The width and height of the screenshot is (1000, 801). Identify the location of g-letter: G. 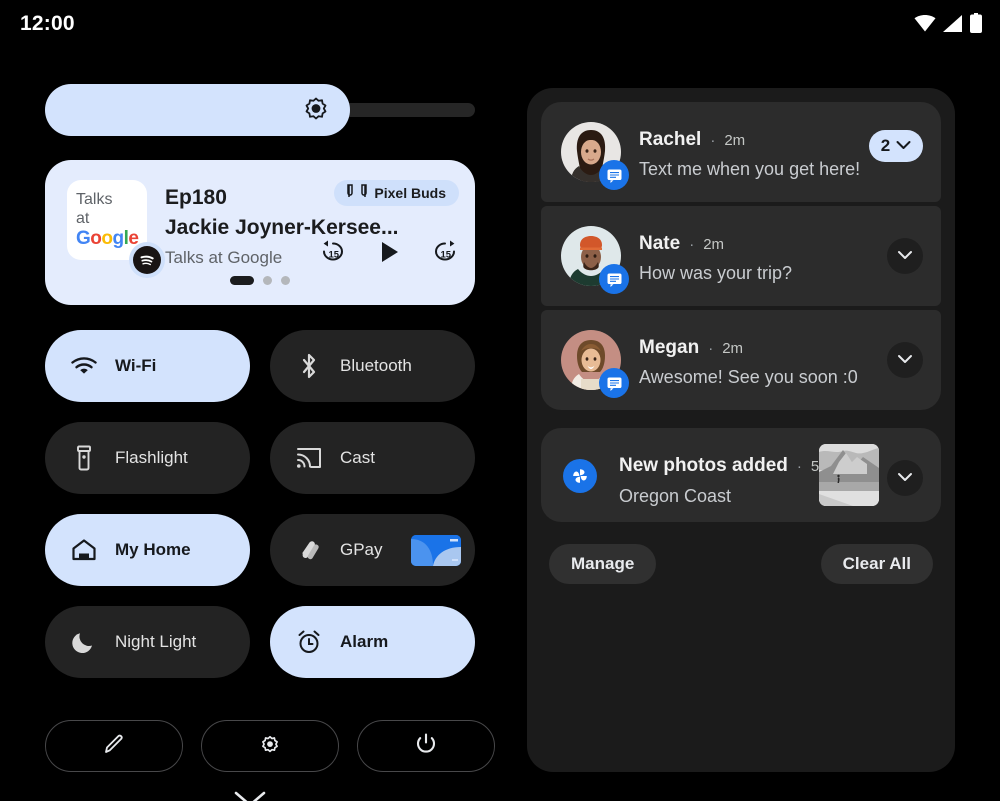
(83, 238).